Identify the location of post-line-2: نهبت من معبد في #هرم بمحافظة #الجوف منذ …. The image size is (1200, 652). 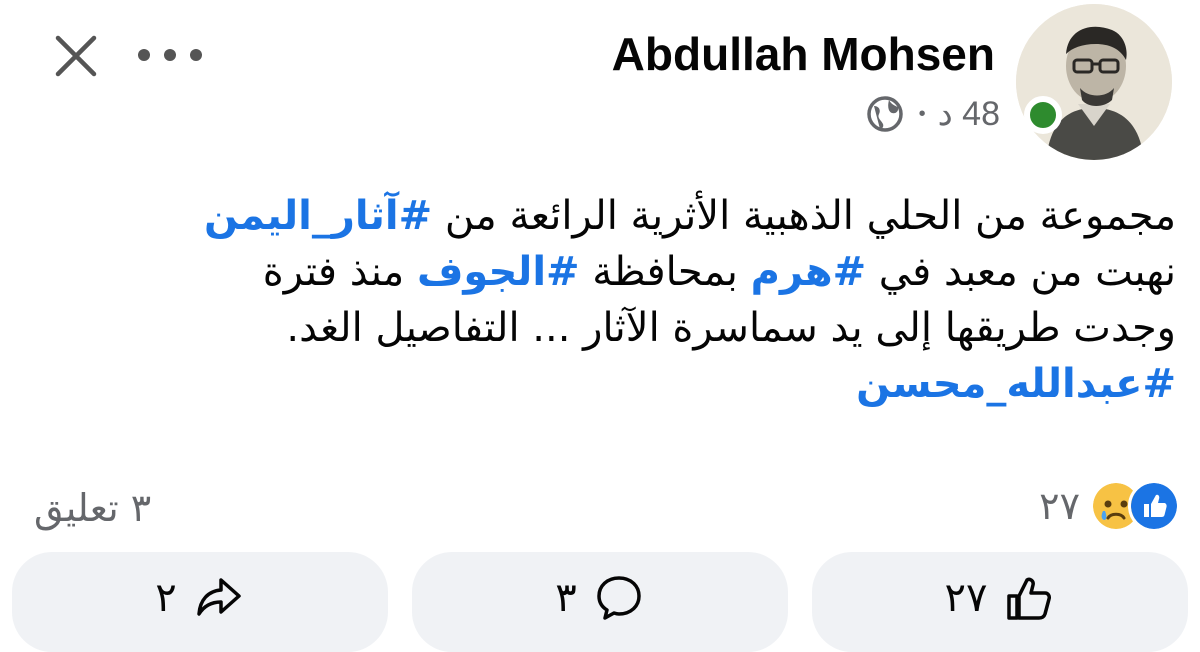
(616, 272).